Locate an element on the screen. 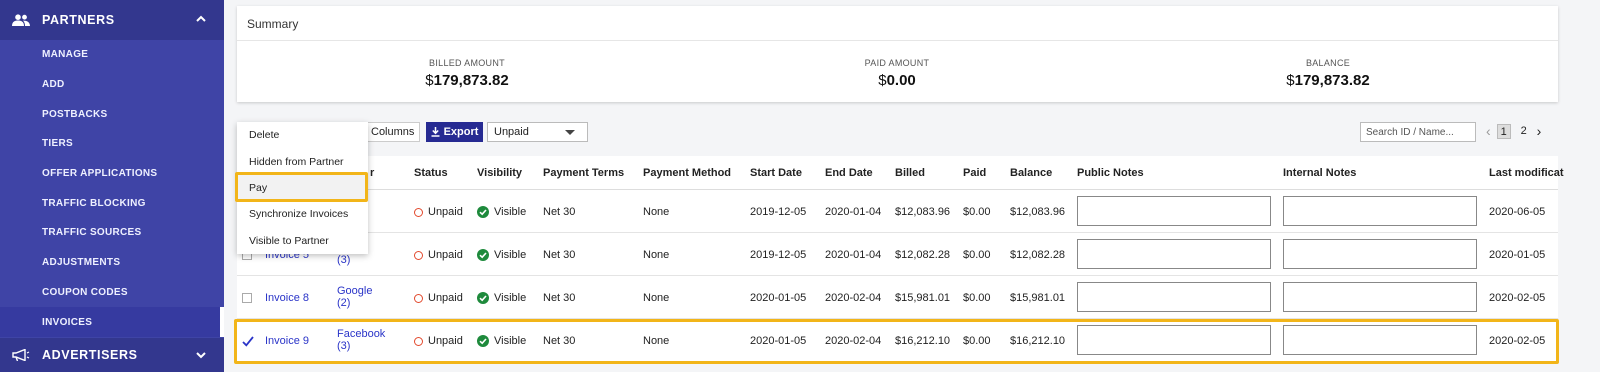 The image size is (1600, 372). sidebar-item-adjustments: ADJUSTMENTS is located at coordinates (112, 263).